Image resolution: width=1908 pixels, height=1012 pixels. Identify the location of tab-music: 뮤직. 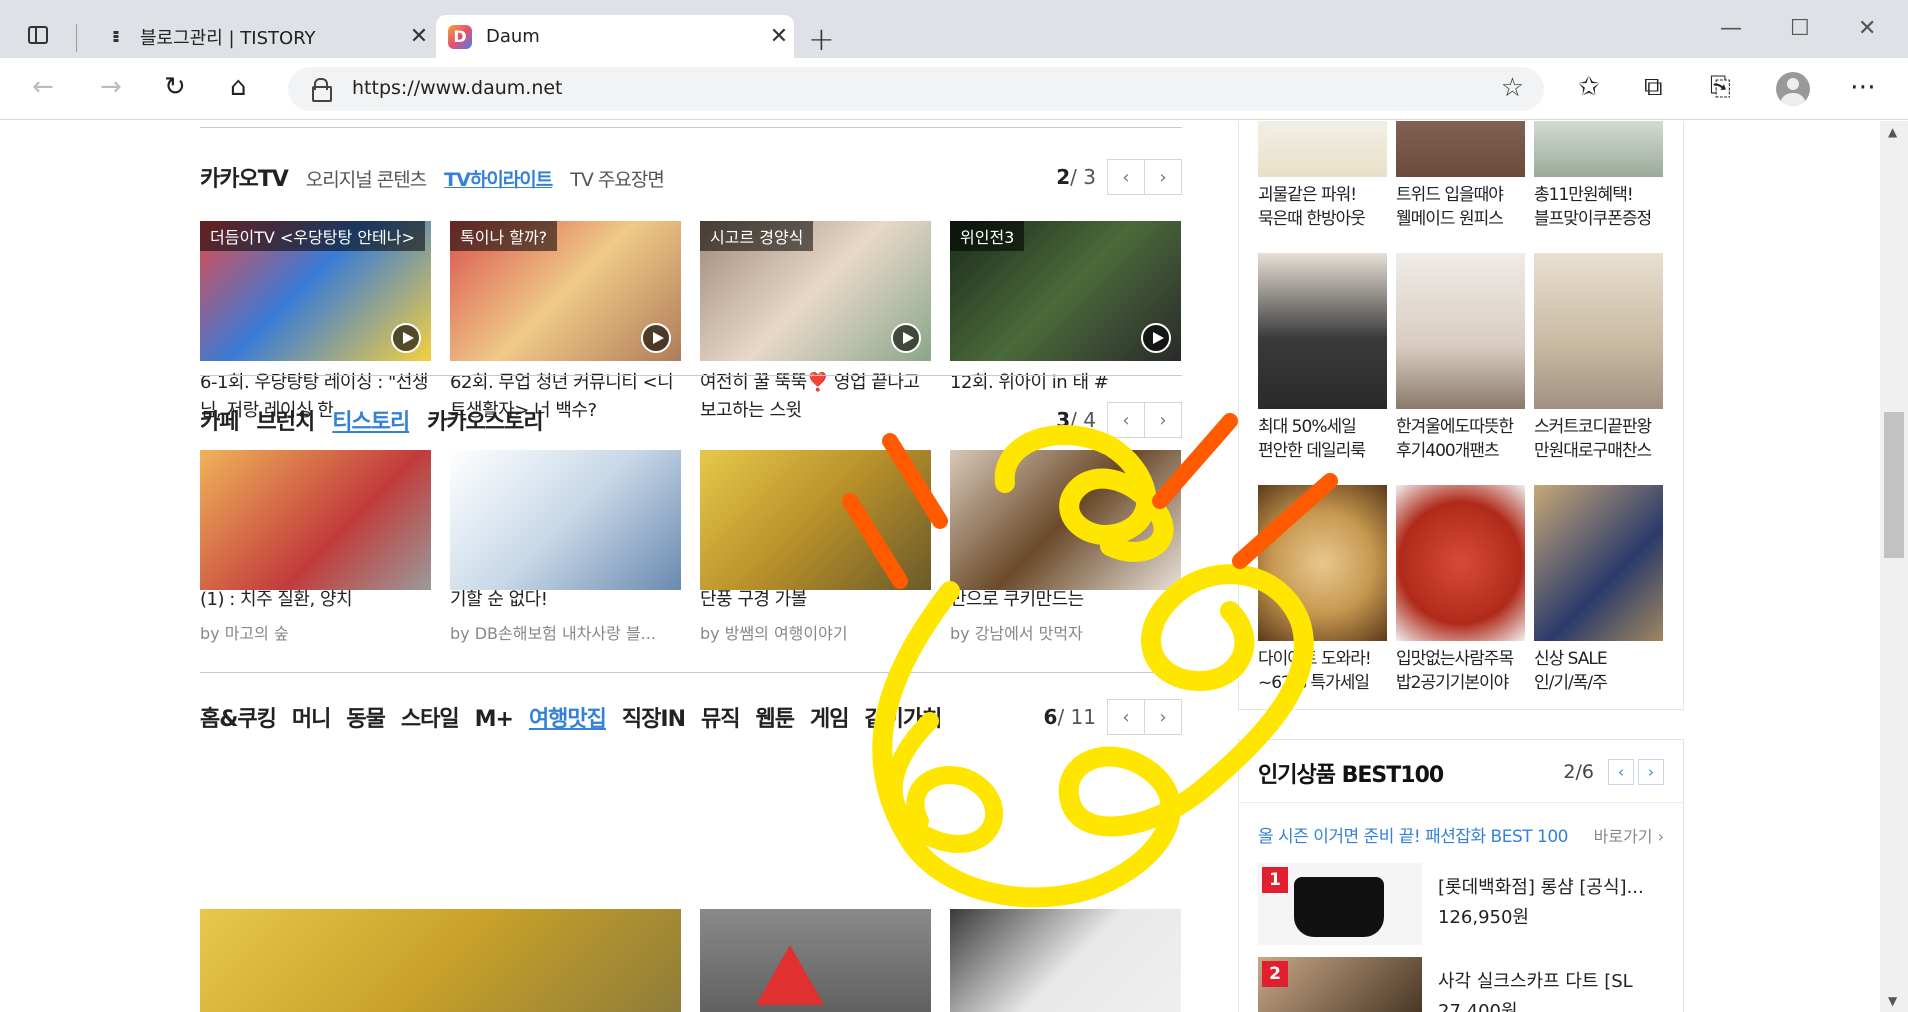
(720, 717).